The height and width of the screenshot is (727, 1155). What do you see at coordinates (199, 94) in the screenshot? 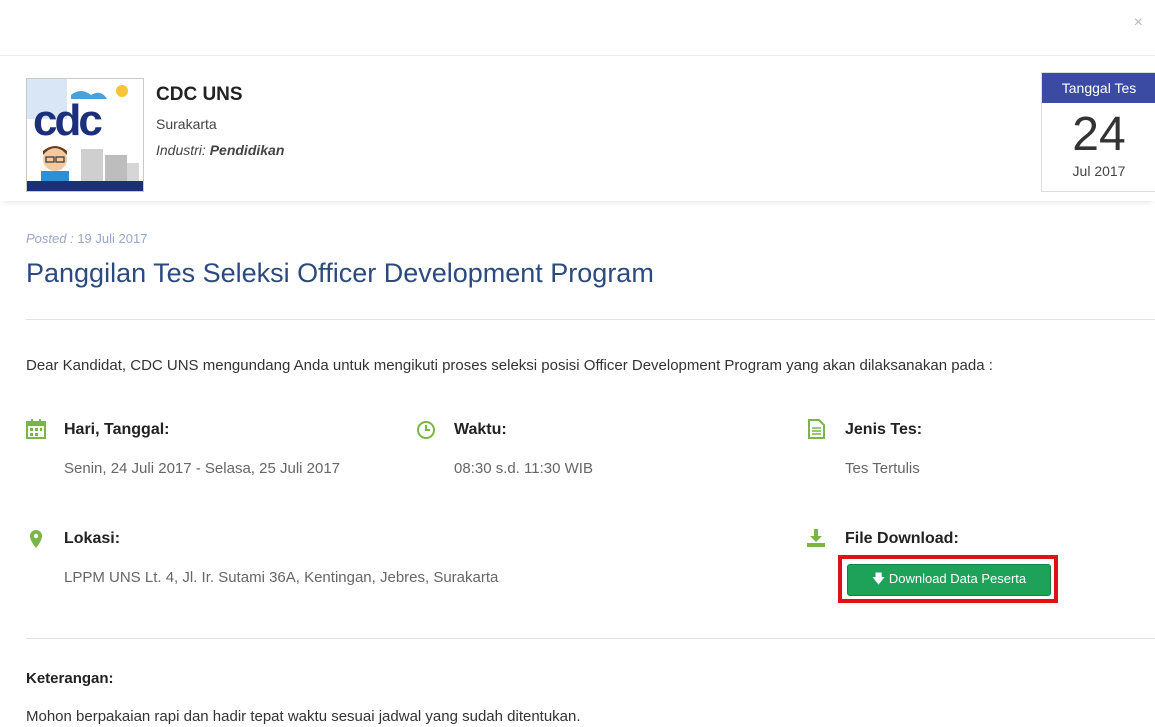
I see `company-name: CDC UNS` at bounding box center [199, 94].